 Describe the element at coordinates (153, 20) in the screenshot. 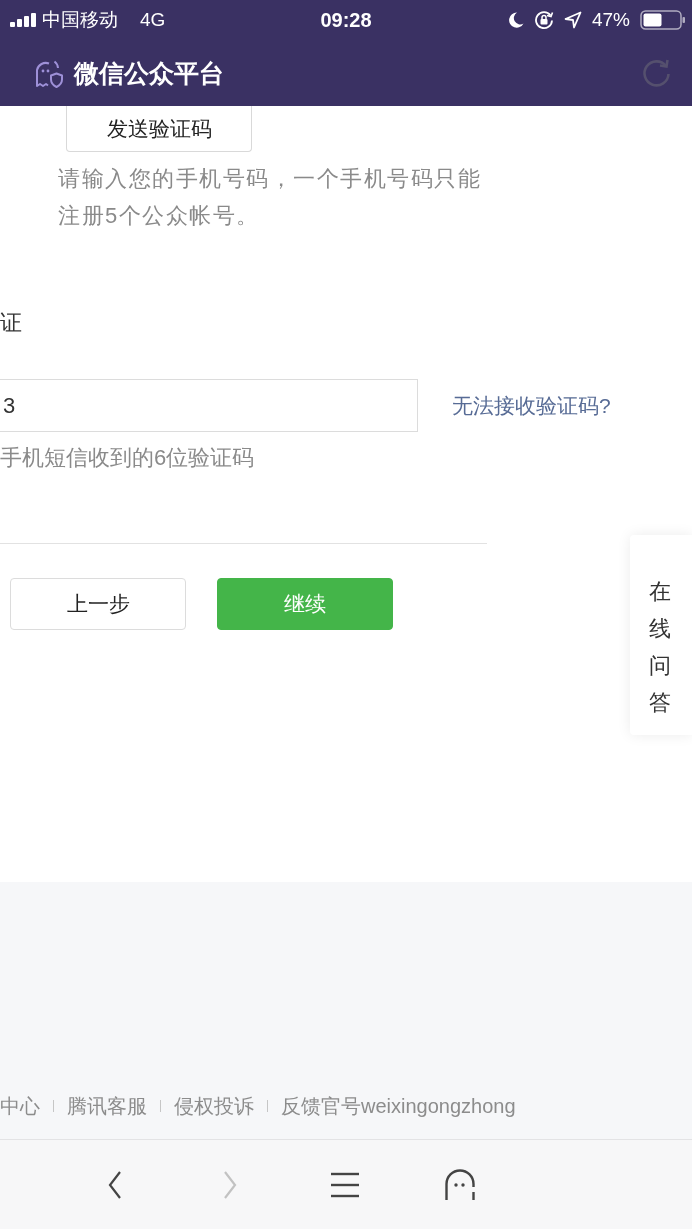

I see `network-type: 4G` at that location.